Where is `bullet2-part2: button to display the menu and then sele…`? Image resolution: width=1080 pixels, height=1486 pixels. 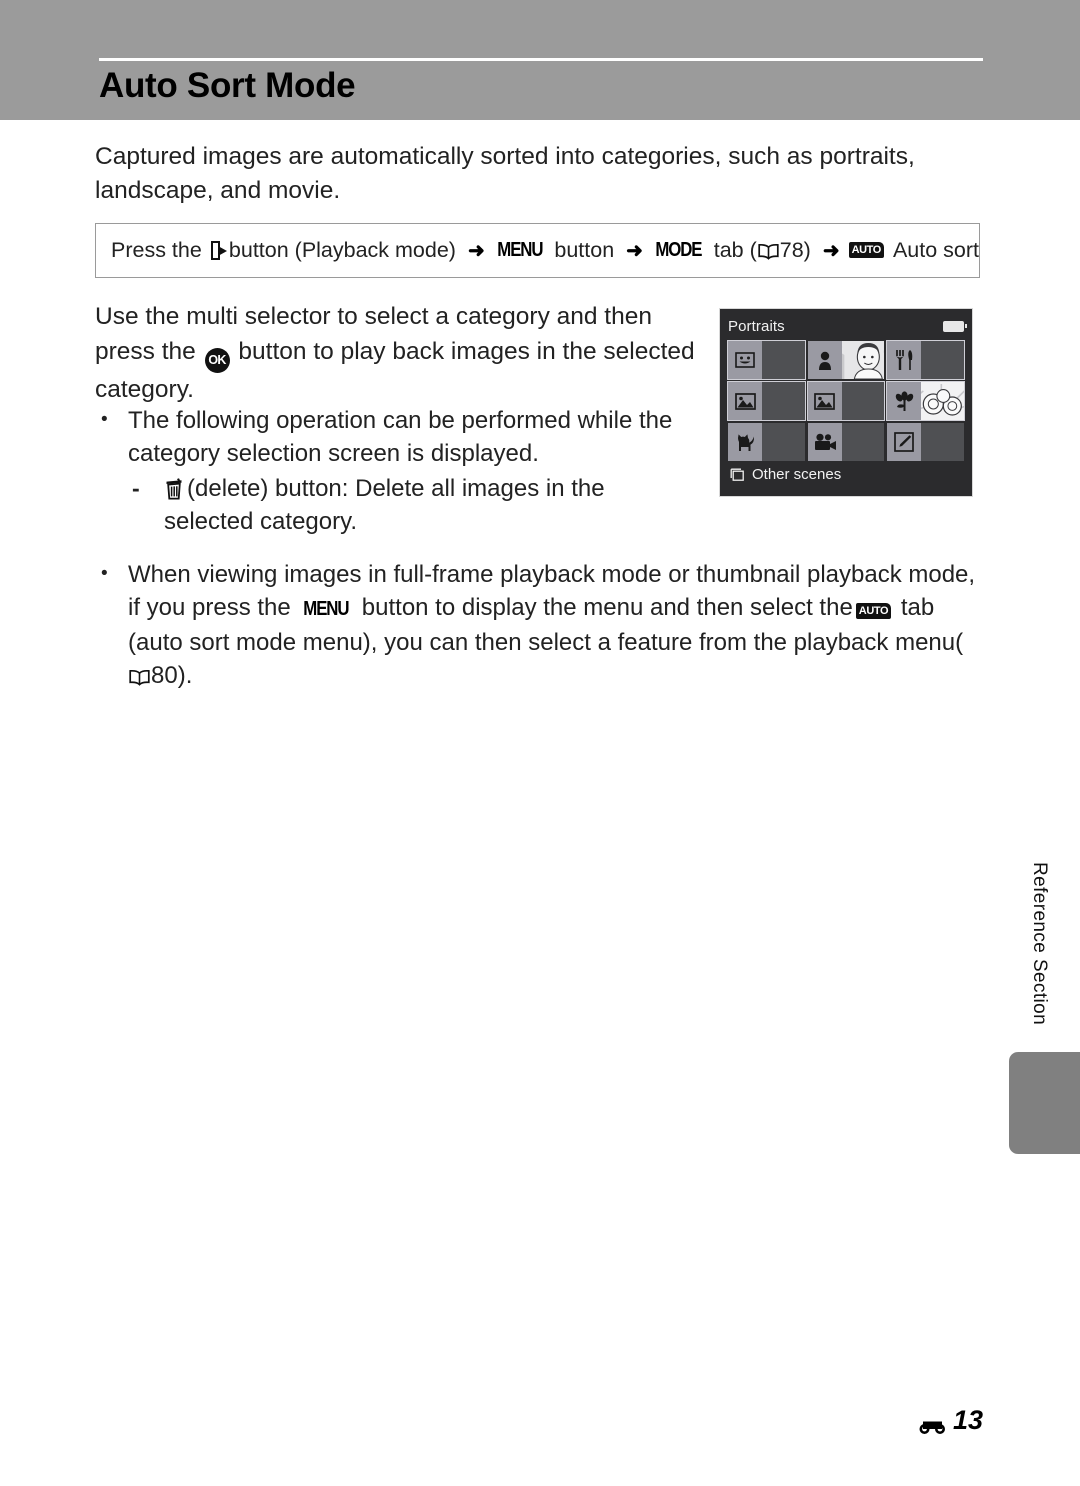 bullet2-part2: button to display the menu and then sele… is located at coordinates (607, 607).